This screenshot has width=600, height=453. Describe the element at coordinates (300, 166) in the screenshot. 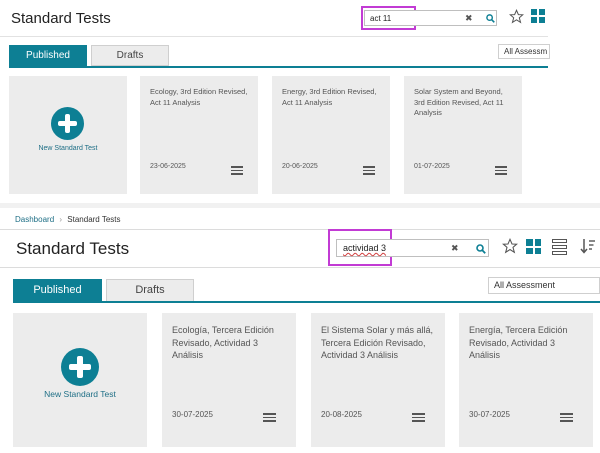

I see `test-card-date: 20-06-2025` at that location.